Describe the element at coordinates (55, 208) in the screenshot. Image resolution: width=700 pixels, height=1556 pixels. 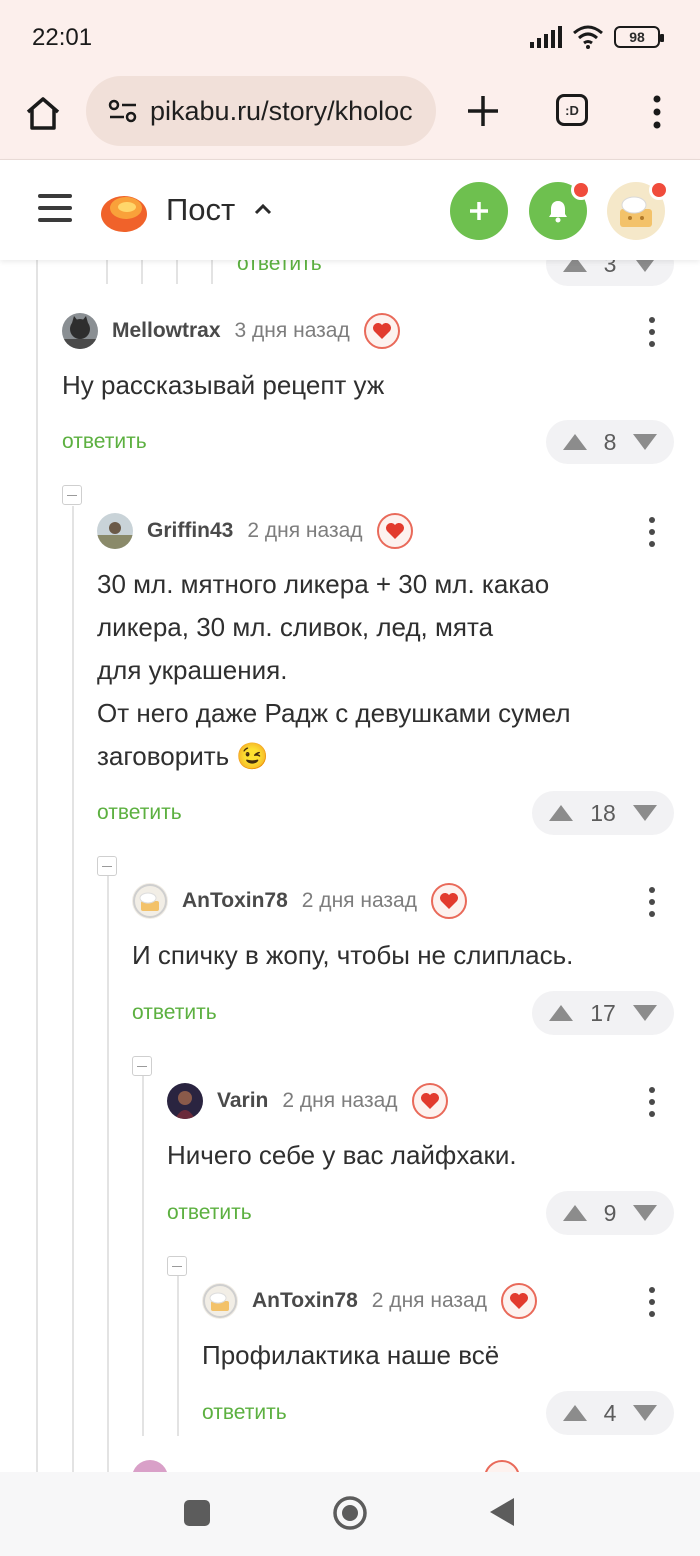
I see `menu-icon` at that location.